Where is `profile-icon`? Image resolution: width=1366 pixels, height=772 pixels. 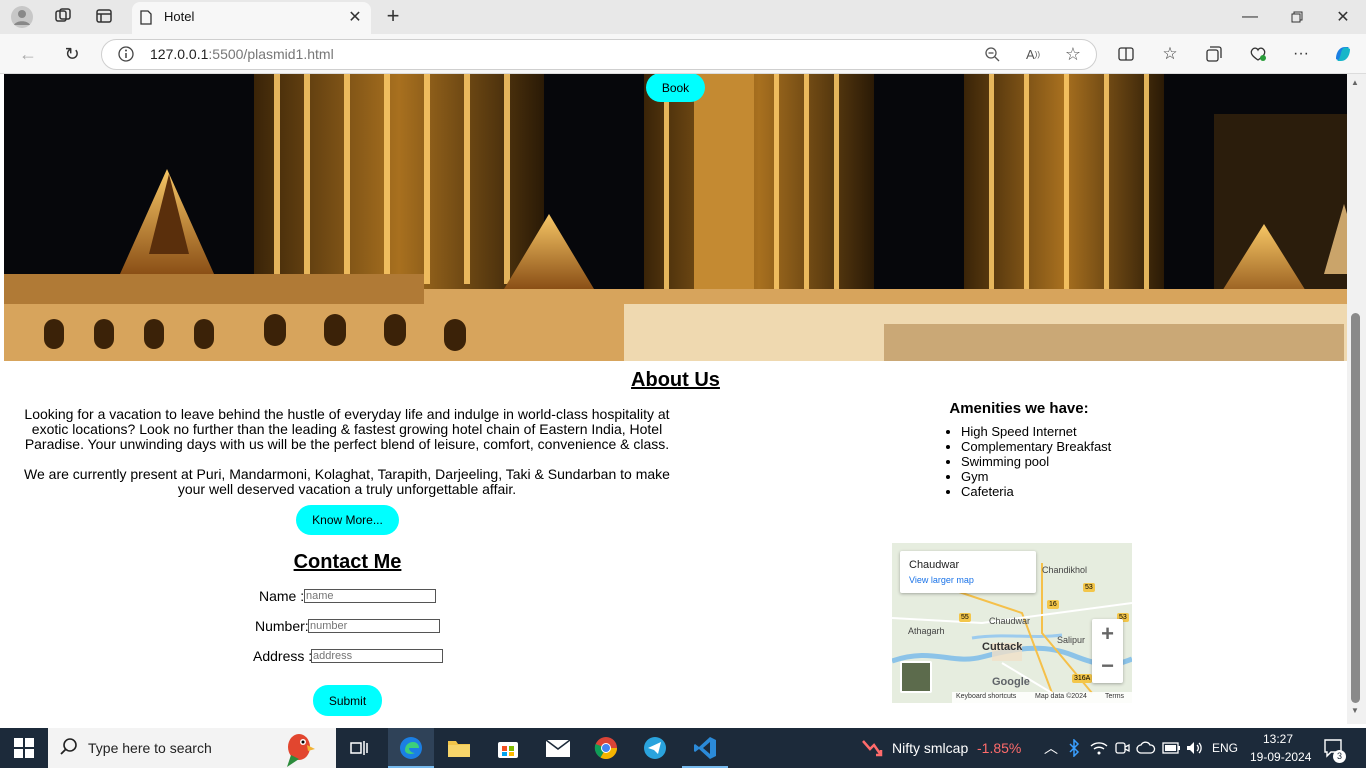 profile-icon is located at coordinates (22, 17).